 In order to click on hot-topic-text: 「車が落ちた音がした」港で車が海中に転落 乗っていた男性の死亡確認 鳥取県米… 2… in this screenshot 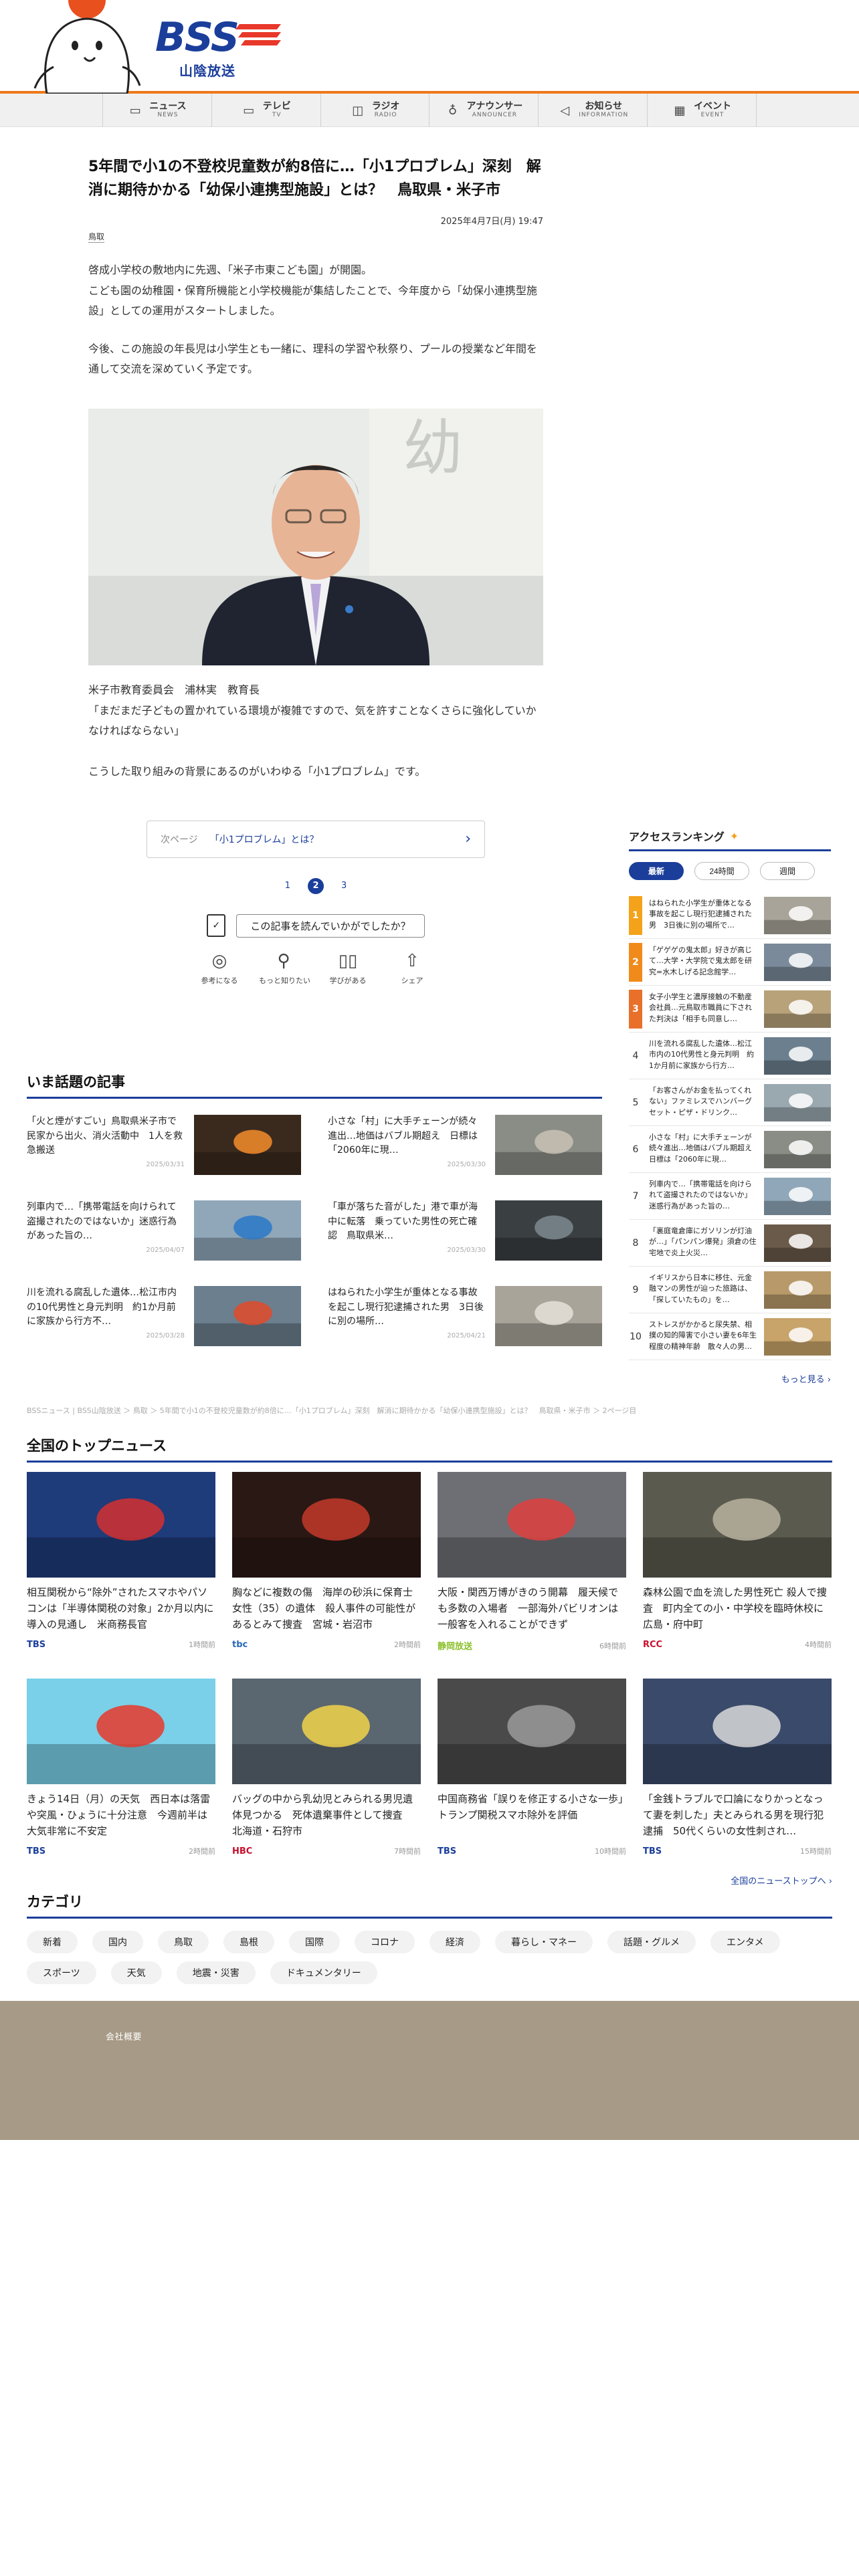, I will do `click(407, 1231)`.